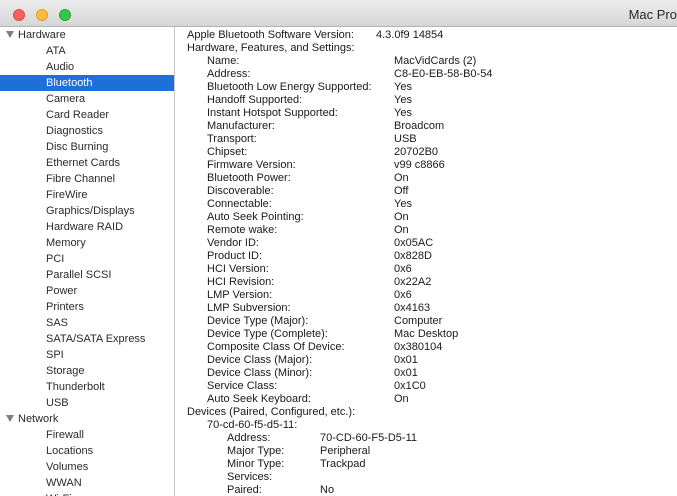  I want to click on property-instant-hotspot-supported-label: Instant Hotspot Supported:, so click(272, 113).